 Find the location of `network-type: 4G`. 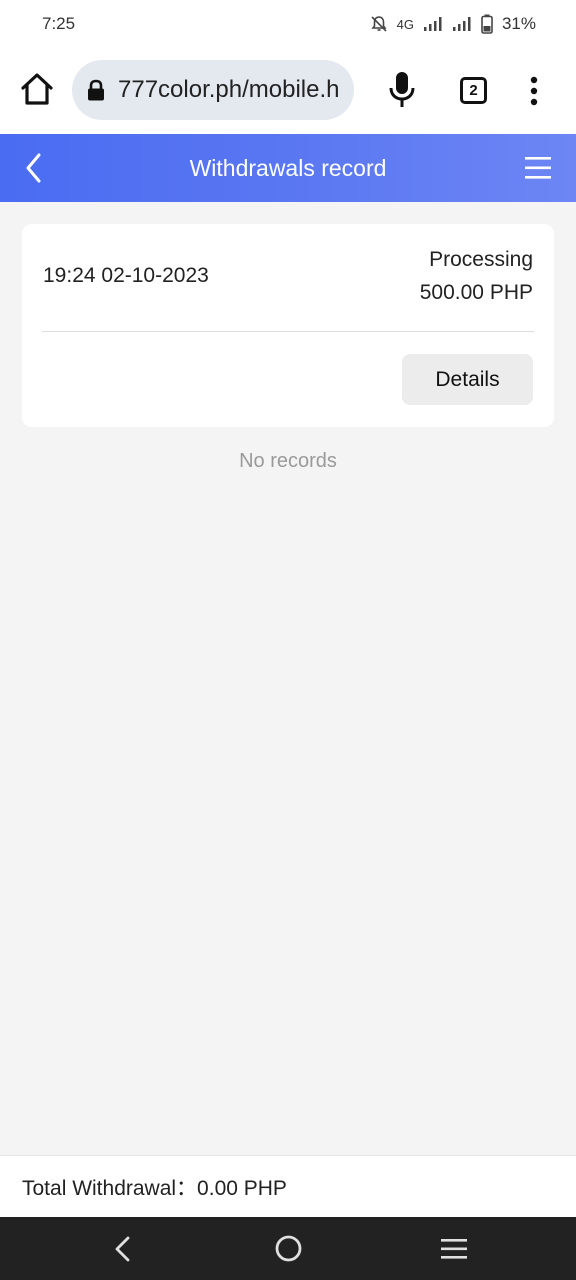

network-type: 4G is located at coordinates (405, 24).